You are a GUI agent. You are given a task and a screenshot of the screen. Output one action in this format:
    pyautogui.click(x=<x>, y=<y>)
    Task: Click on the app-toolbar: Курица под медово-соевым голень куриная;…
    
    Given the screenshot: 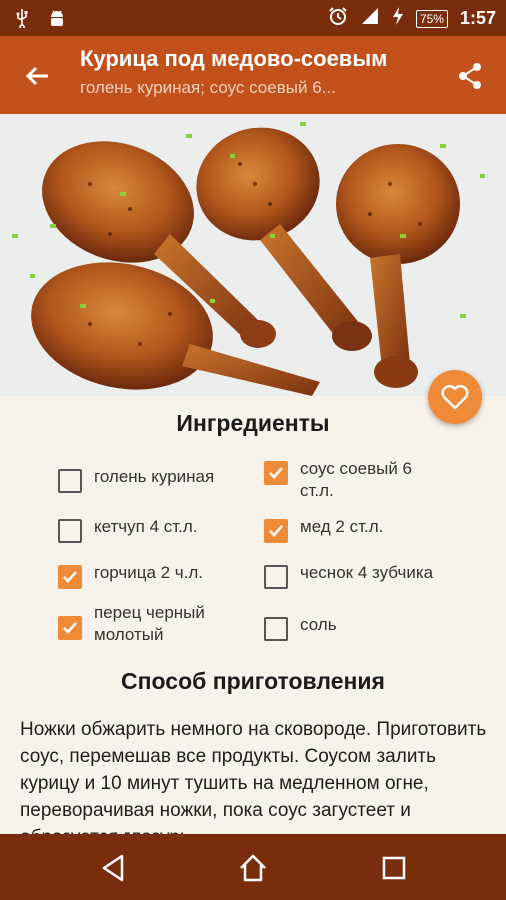 What is the action you would take?
    pyautogui.click(x=253, y=75)
    